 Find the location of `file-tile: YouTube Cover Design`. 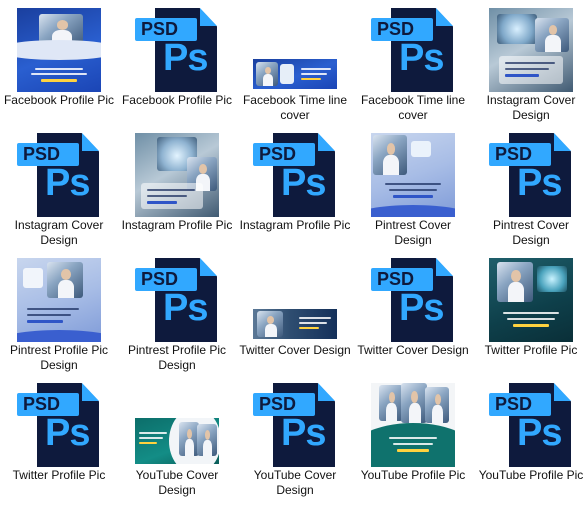

file-tile: YouTube Cover Design is located at coordinates (177, 437).